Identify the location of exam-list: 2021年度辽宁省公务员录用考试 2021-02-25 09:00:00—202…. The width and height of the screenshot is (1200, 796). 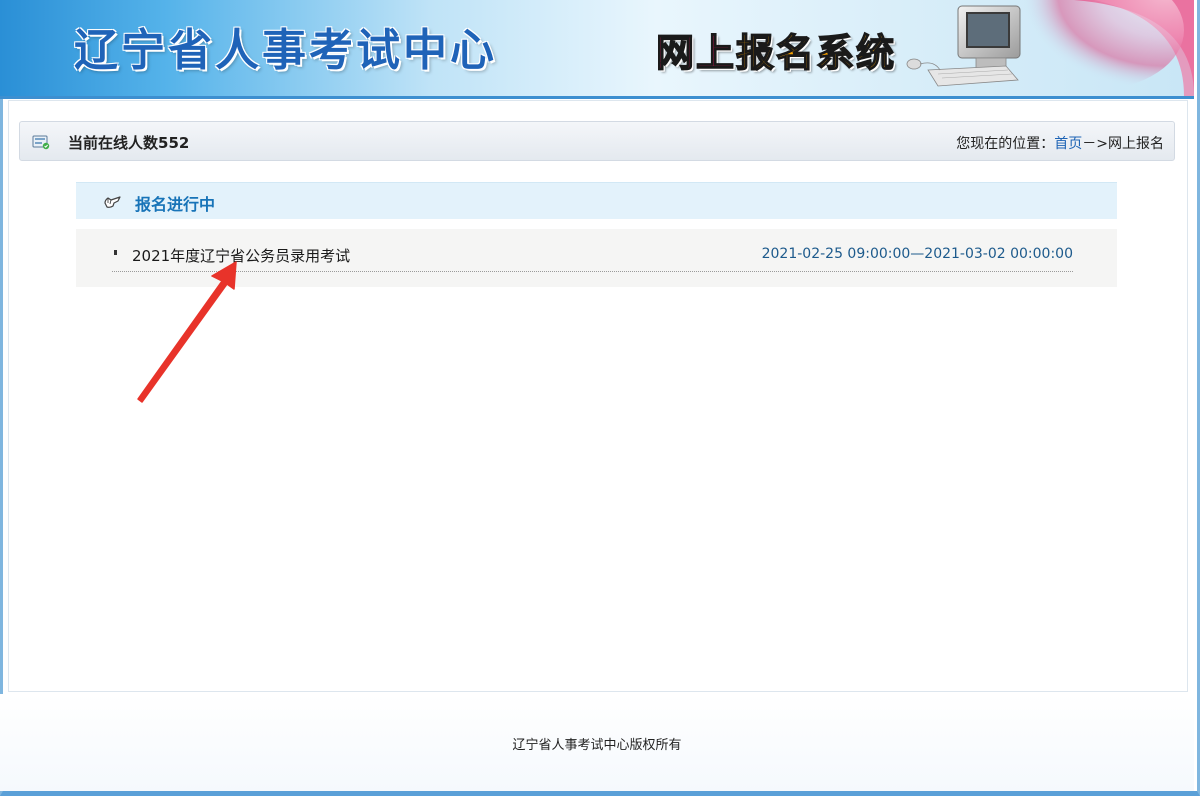
(596, 258).